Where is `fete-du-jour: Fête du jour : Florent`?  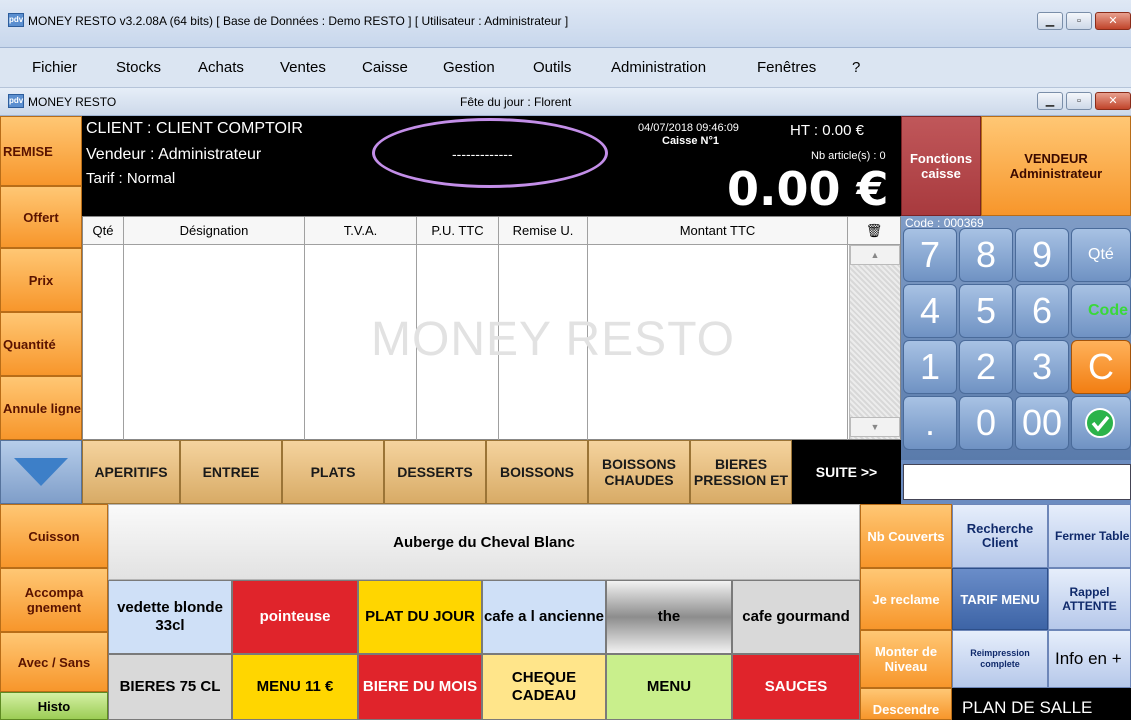 fete-du-jour: Fête du jour : Florent is located at coordinates (516, 102).